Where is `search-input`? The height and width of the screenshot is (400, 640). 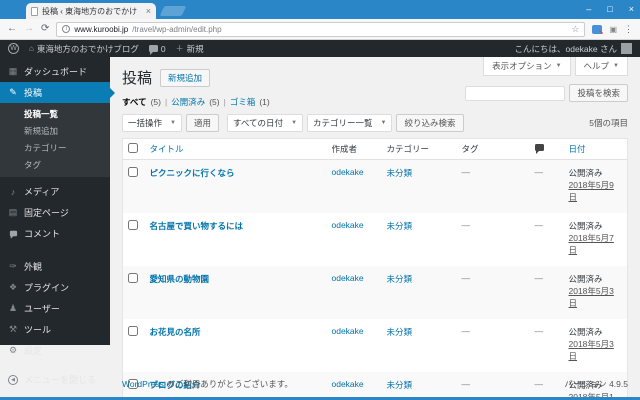 search-input is located at coordinates (515, 93).